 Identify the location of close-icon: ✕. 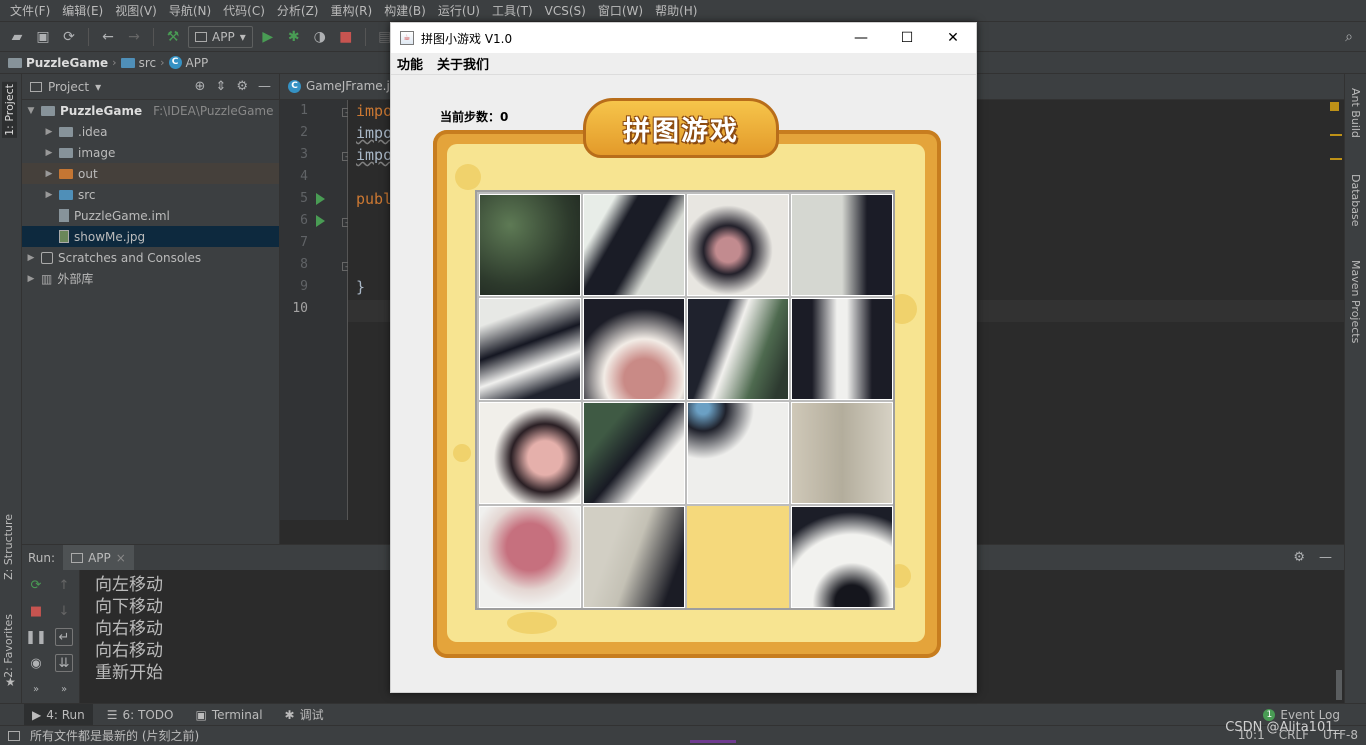
(953, 38).